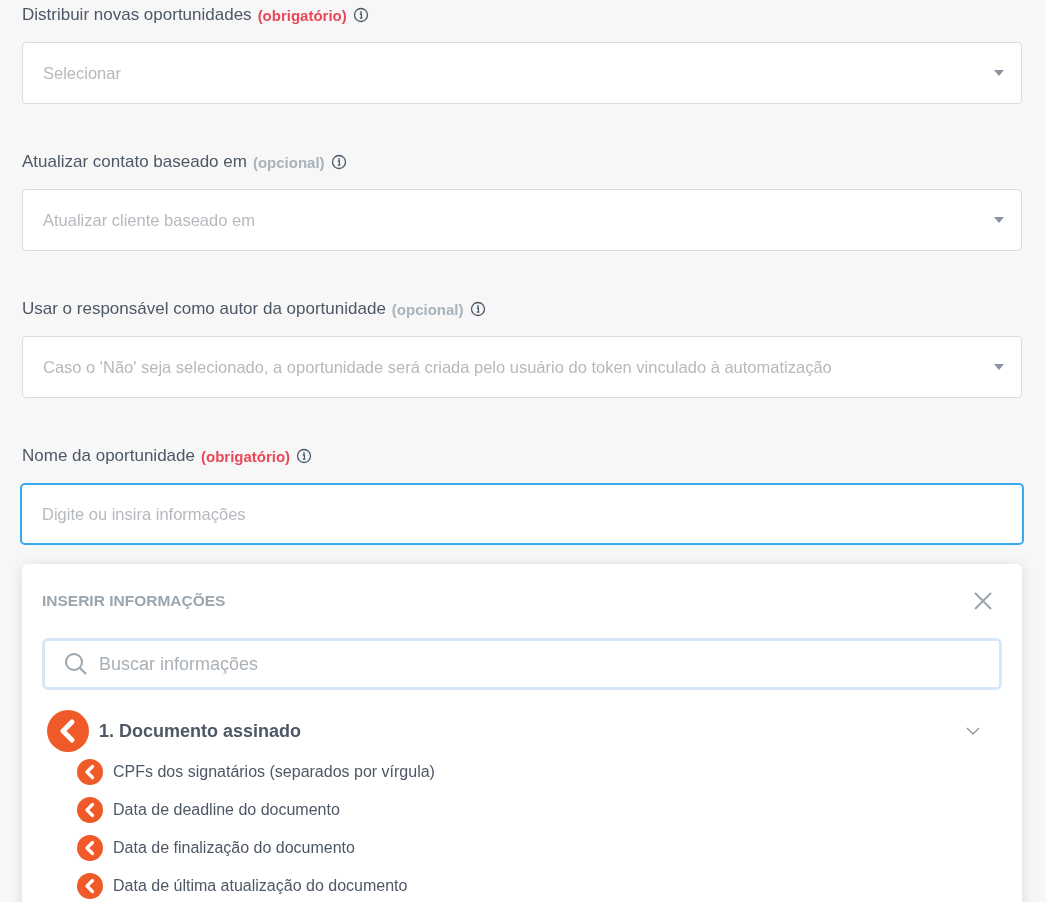  I want to click on group-header: 1. Documento assinado, so click(522, 731).